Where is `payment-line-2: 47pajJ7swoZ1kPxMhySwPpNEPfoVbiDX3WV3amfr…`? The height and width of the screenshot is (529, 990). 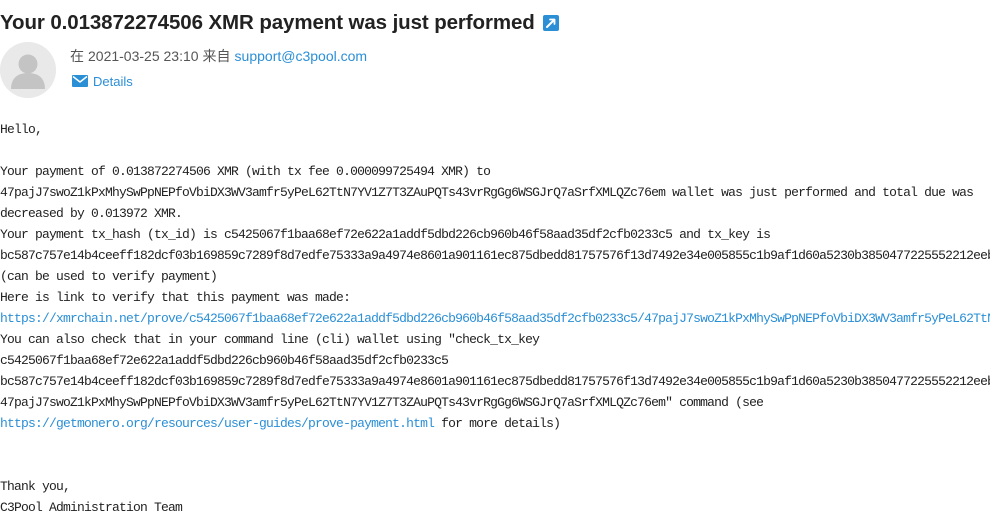
payment-line-2: 47pajJ7swoZ1kPxMhySwPpNEPfoVbiDX3WV3amfr… is located at coordinates (487, 192).